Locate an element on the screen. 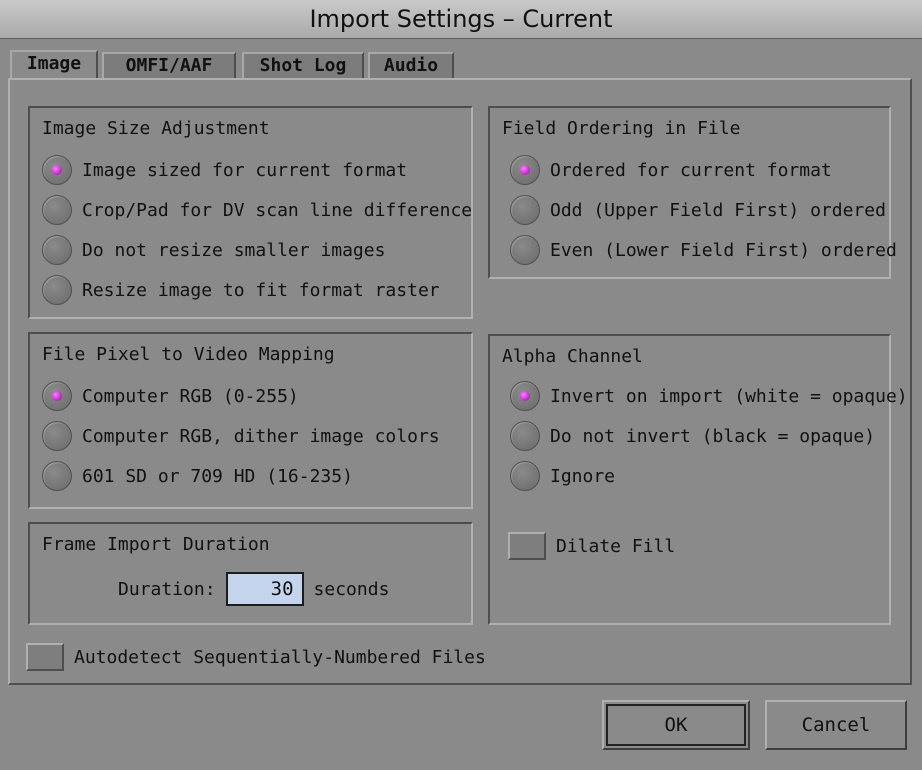 The width and height of the screenshot is (922, 770). autodetect-checkbox-row: Autodetect Sequentially-Numbered Files is located at coordinates (256, 657).